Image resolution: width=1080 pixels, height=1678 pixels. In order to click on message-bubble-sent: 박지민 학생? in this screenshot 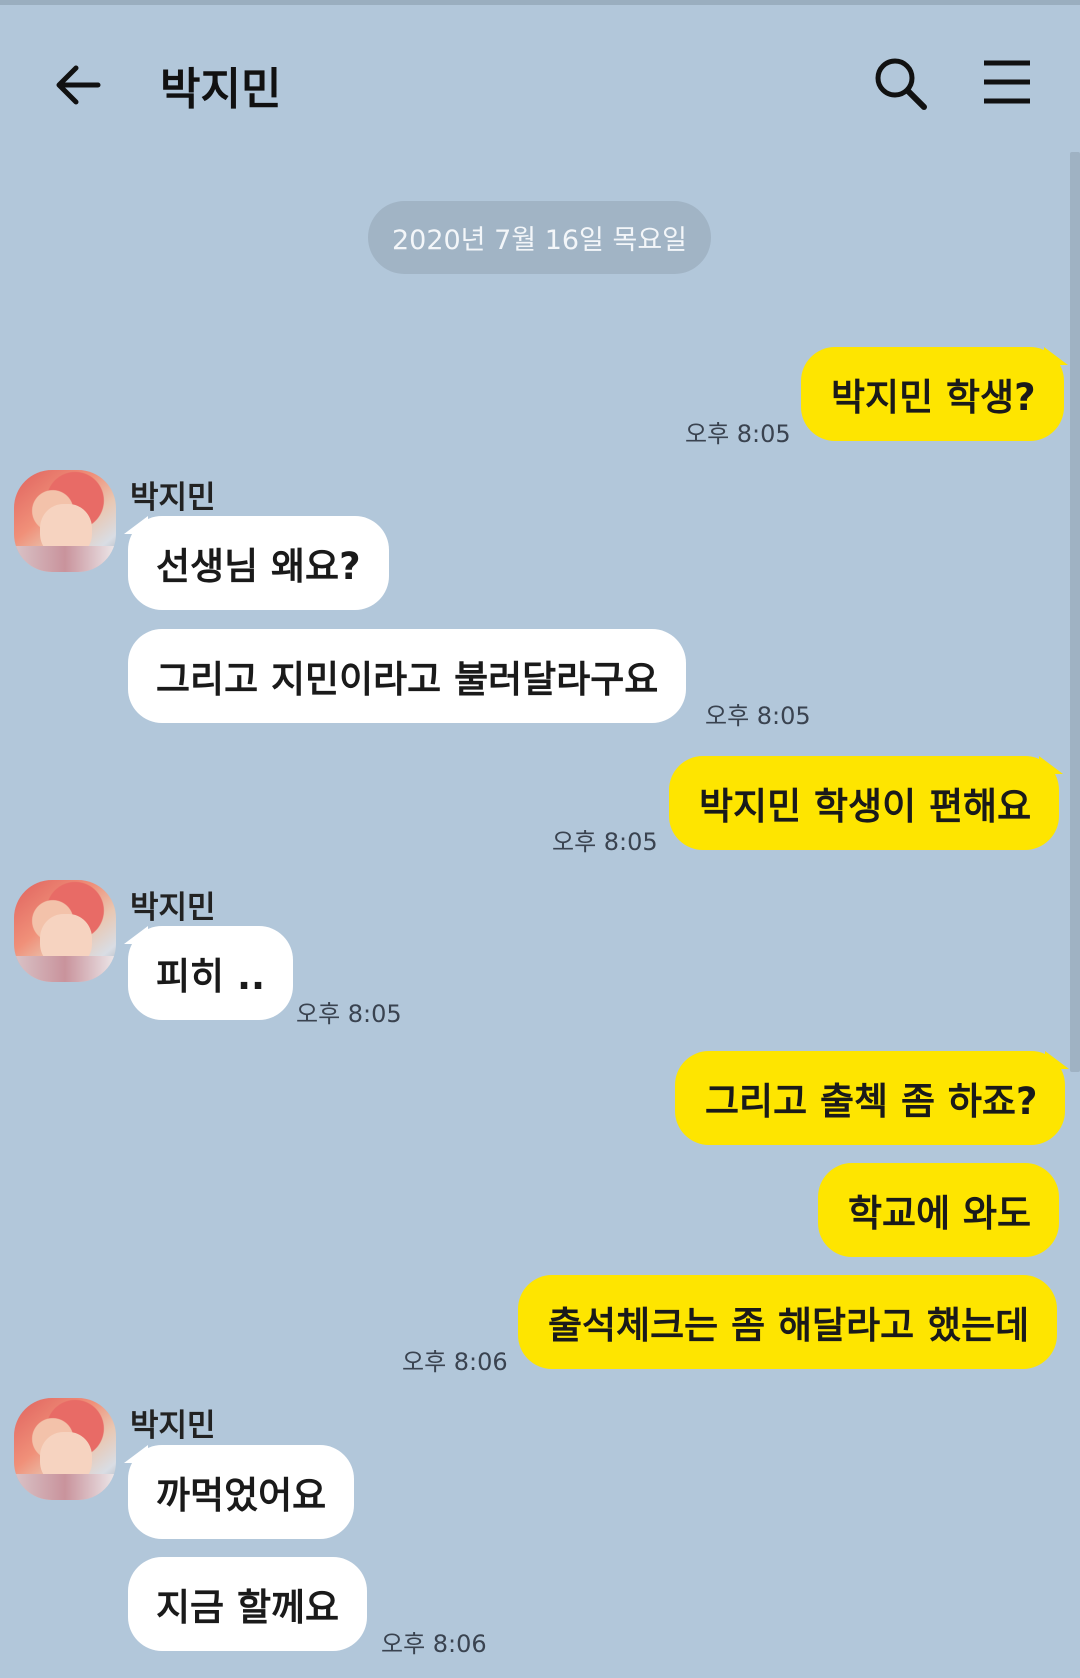, I will do `click(934, 394)`.